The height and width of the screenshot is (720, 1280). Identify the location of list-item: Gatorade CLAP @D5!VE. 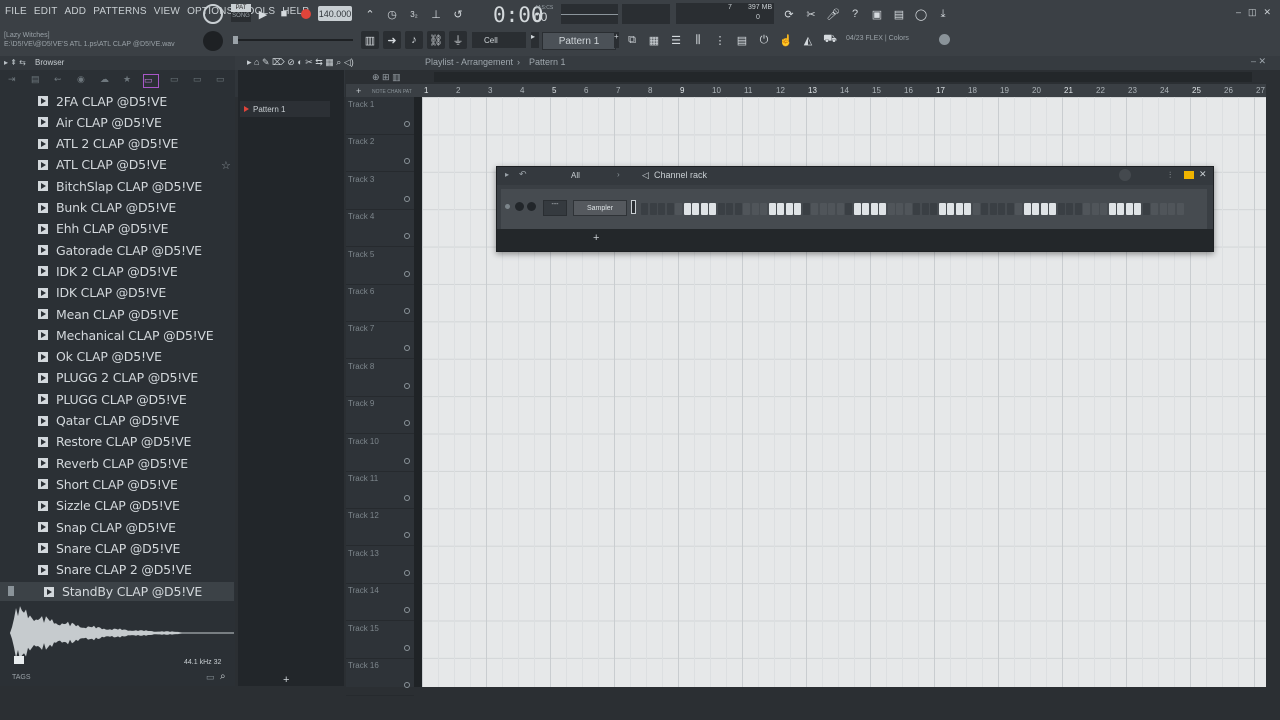
(120, 250).